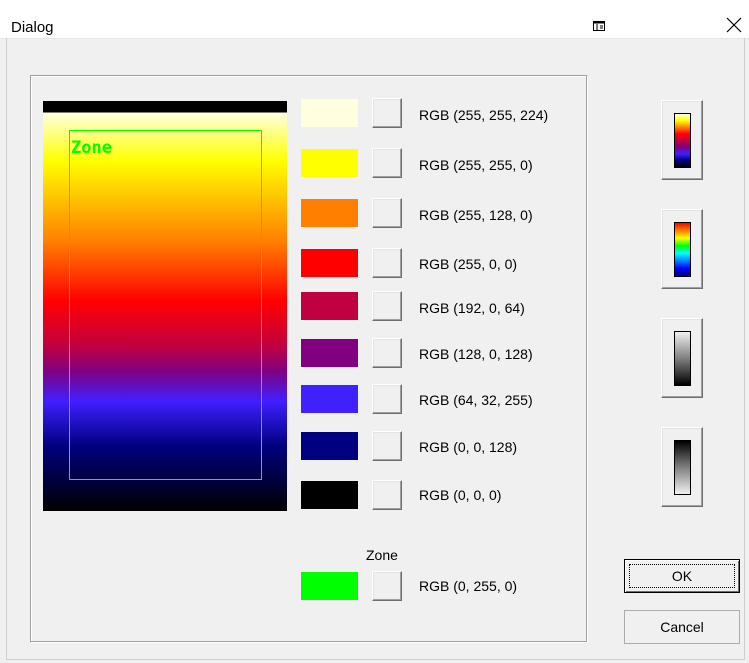 This screenshot has width=749, height=663. Describe the element at coordinates (734, 25) in the screenshot. I see `close-icon` at that location.